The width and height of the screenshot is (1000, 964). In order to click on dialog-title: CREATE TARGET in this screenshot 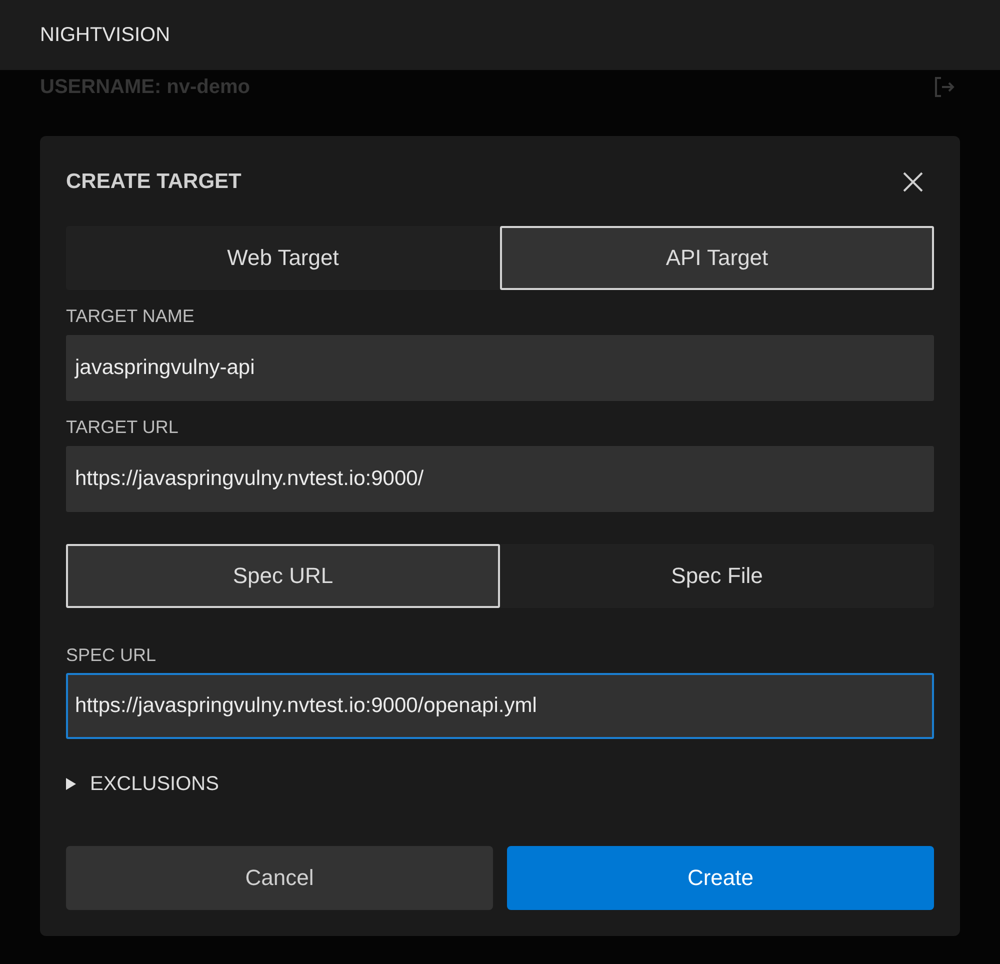, I will do `click(154, 182)`.